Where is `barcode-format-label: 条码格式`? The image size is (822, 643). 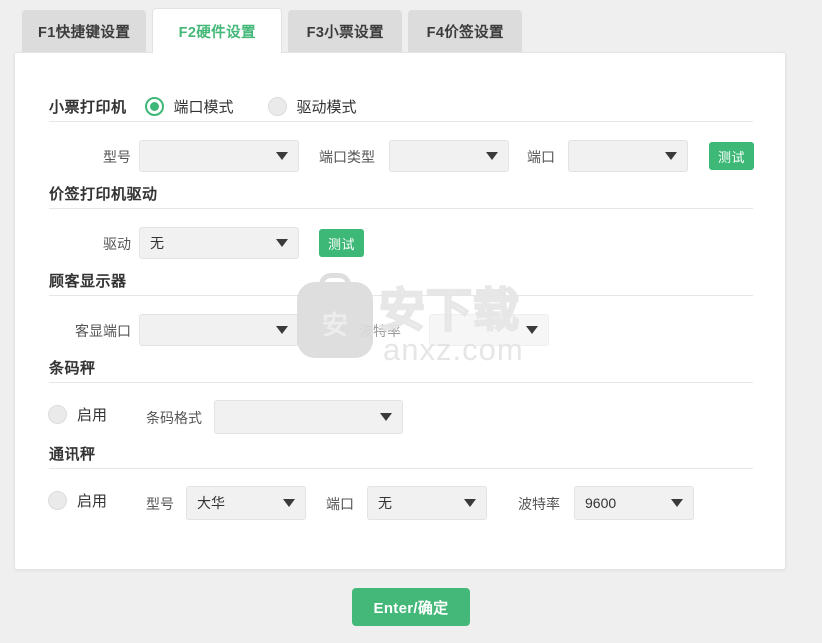 barcode-format-label: 条码格式 is located at coordinates (174, 418).